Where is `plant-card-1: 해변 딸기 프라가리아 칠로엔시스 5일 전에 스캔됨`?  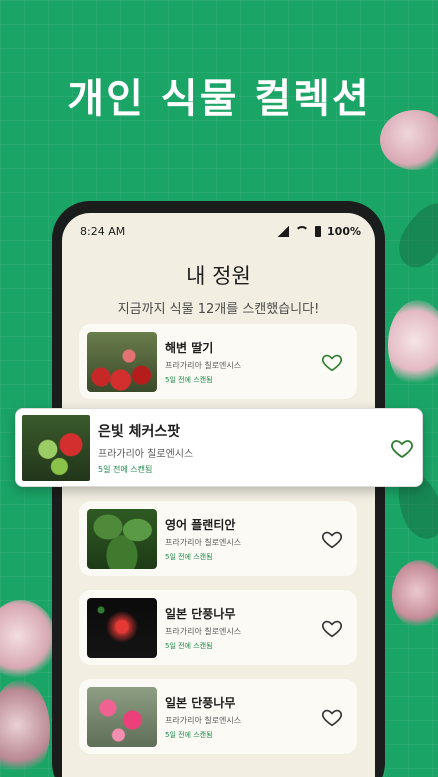 plant-card-1: 해변 딸기 프라가리아 칠로엔시스 5일 전에 스캔됨 is located at coordinates (218, 361).